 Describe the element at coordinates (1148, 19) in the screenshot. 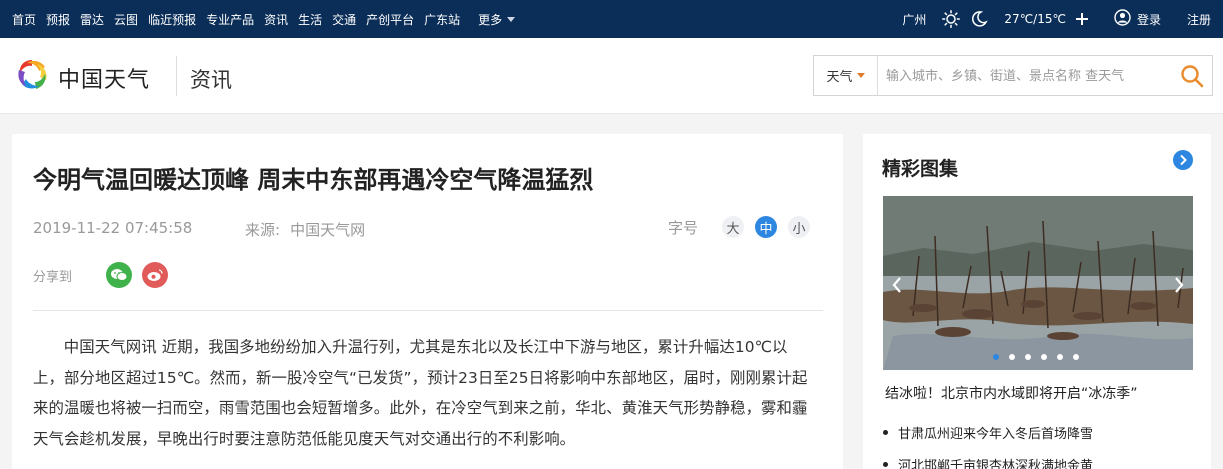

I see `login-label: 登录` at that location.